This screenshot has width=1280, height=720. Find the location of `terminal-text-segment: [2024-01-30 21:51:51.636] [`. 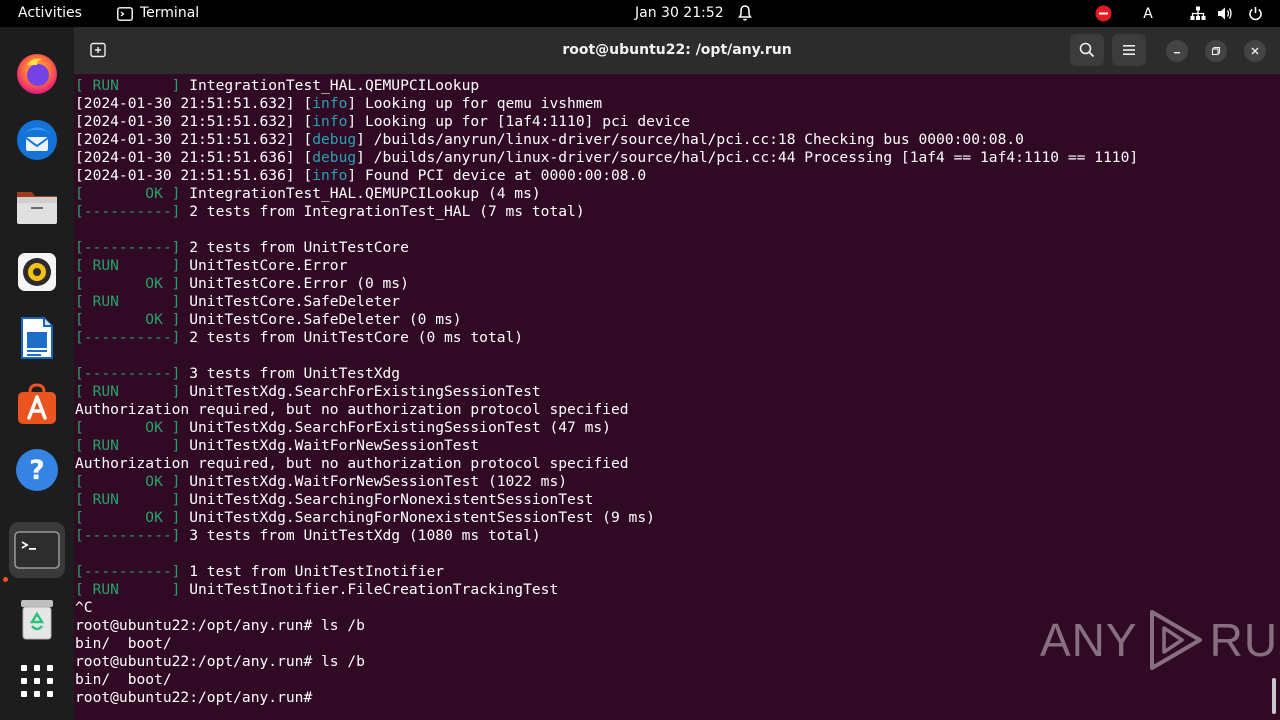

terminal-text-segment: [2024-01-30 21:51:51.636] [ is located at coordinates (194, 157).